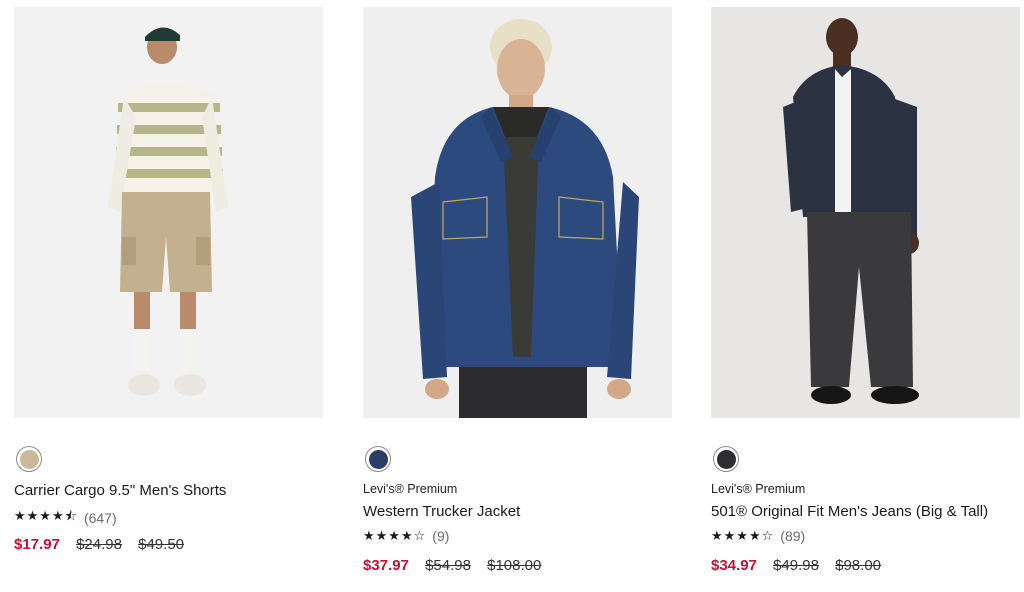 The height and width of the screenshot is (592, 1024). What do you see at coordinates (796, 565) in the screenshot?
I see `original-price: $49.98` at bounding box center [796, 565].